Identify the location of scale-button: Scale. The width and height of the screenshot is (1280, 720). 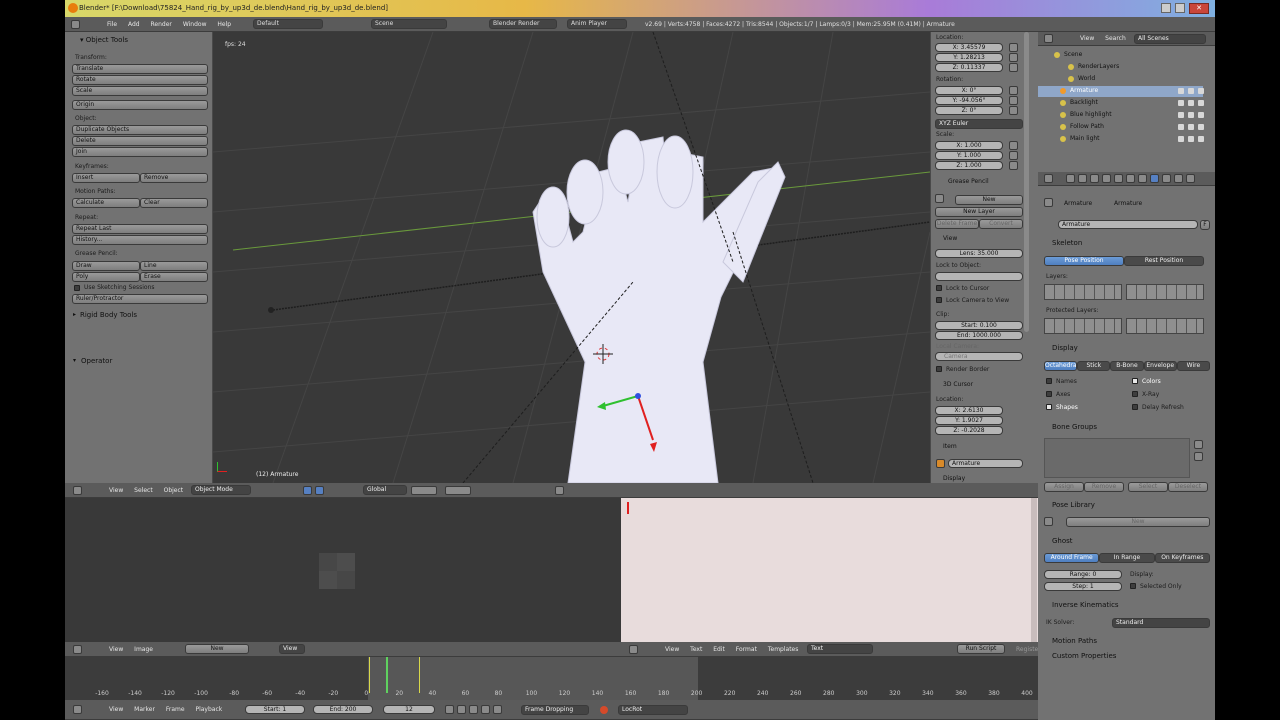
(140, 91).